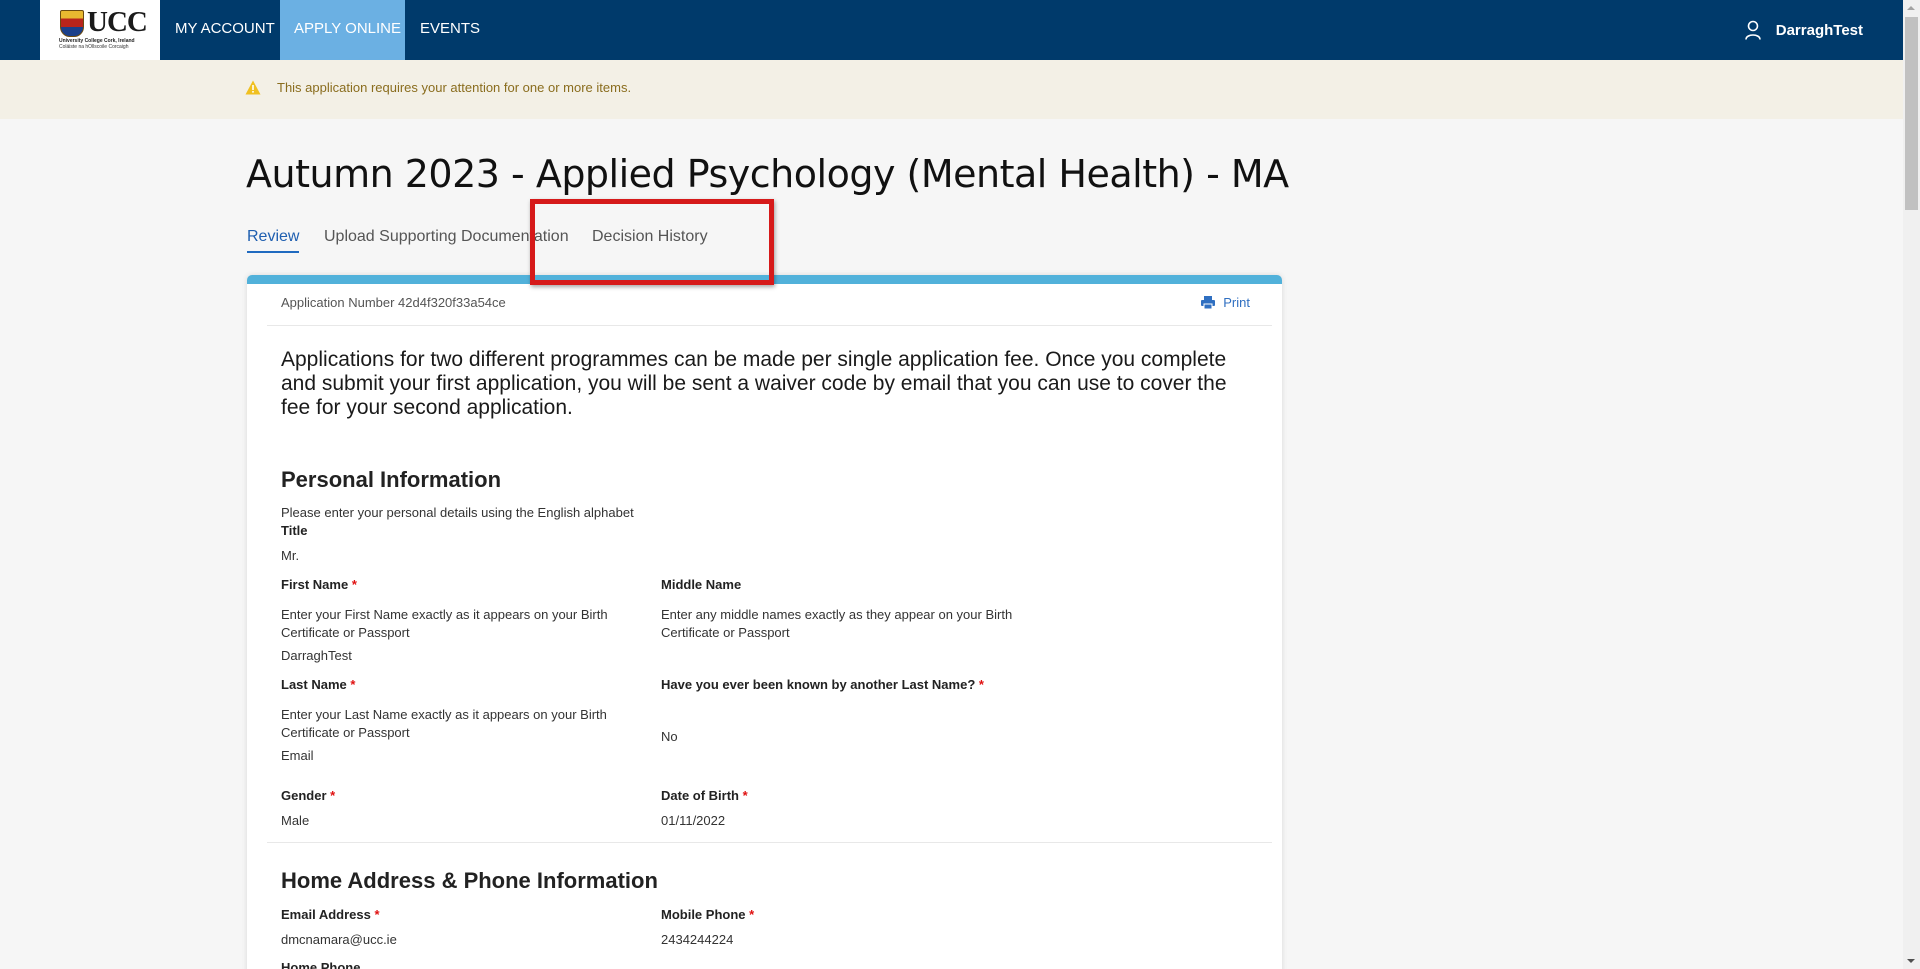  What do you see at coordinates (290, 555) in the screenshot?
I see `title-value: Mr.` at bounding box center [290, 555].